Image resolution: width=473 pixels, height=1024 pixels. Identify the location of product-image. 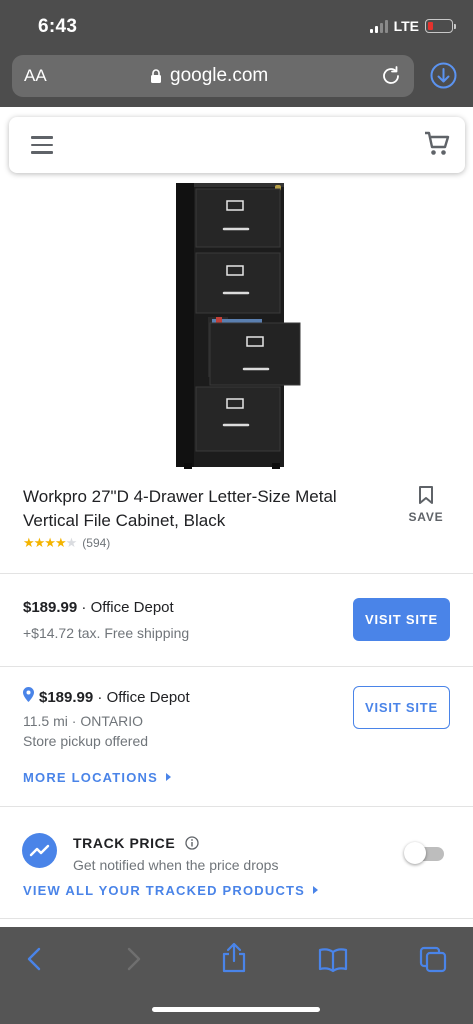
(235, 326).